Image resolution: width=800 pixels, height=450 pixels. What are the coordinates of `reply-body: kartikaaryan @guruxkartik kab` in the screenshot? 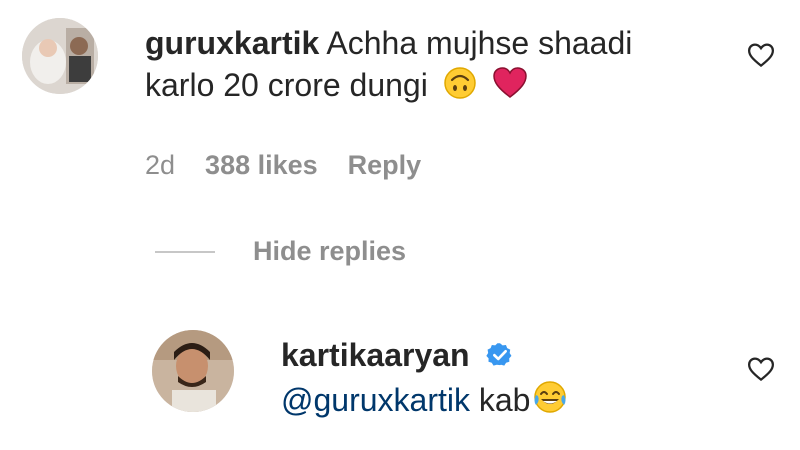 It's located at (424, 379).